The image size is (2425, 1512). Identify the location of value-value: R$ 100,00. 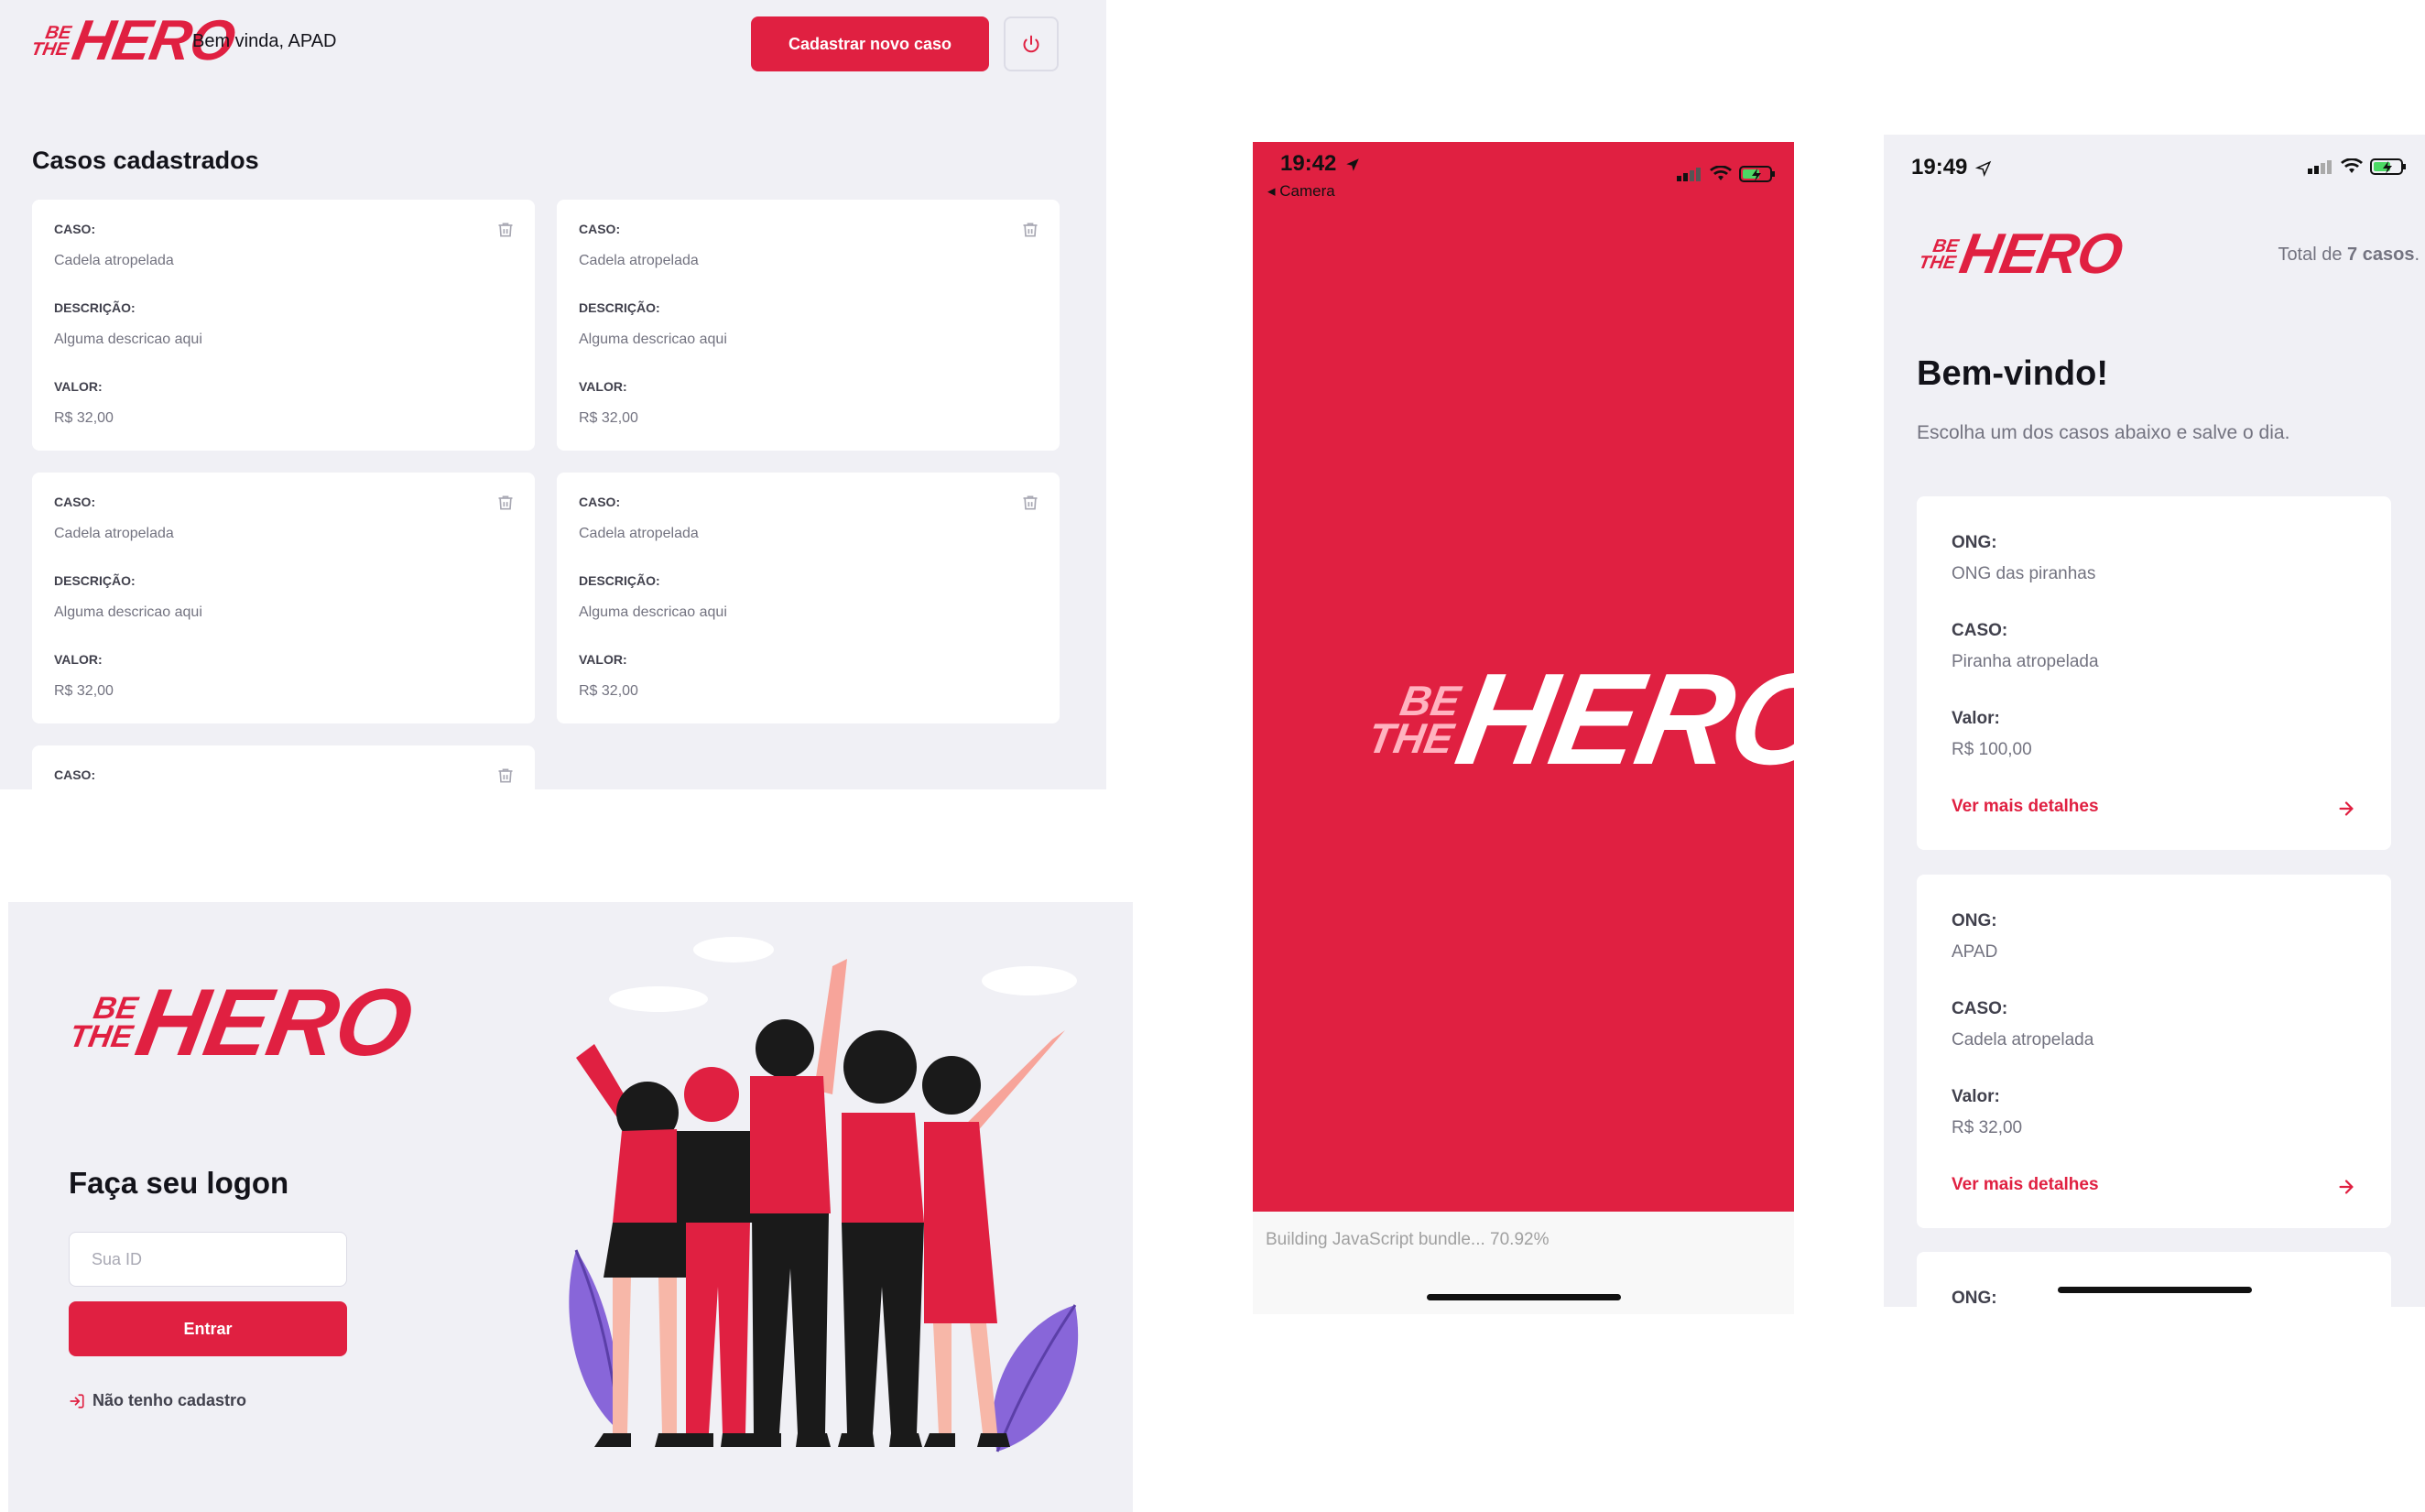
(1992, 749).